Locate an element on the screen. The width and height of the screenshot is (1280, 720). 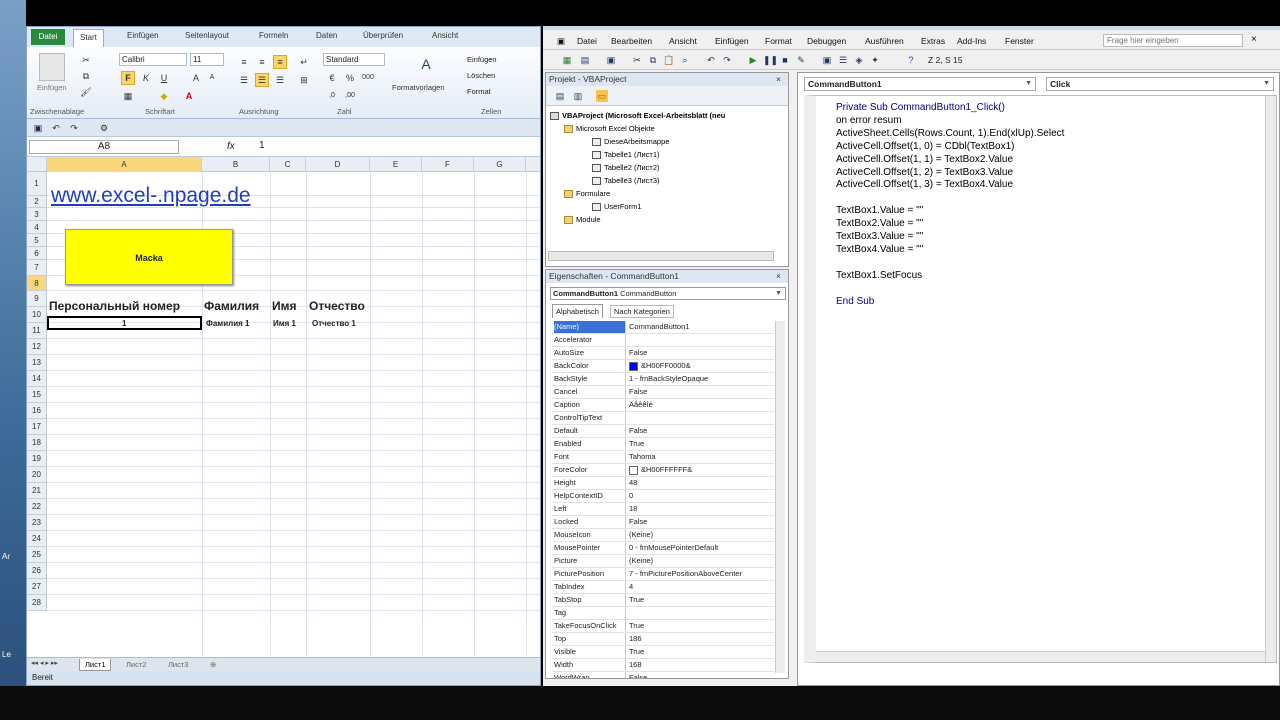
tab-alphabetic: Alphabetisch is located at coordinates (577, 311).